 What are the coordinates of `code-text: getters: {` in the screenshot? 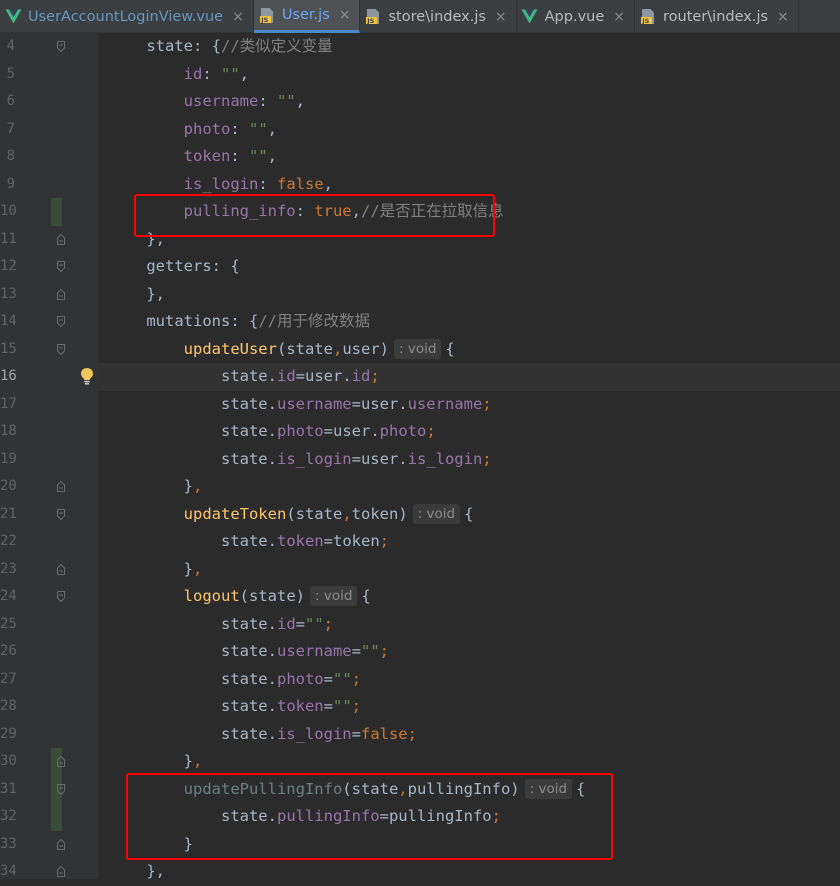 It's located at (174, 267).